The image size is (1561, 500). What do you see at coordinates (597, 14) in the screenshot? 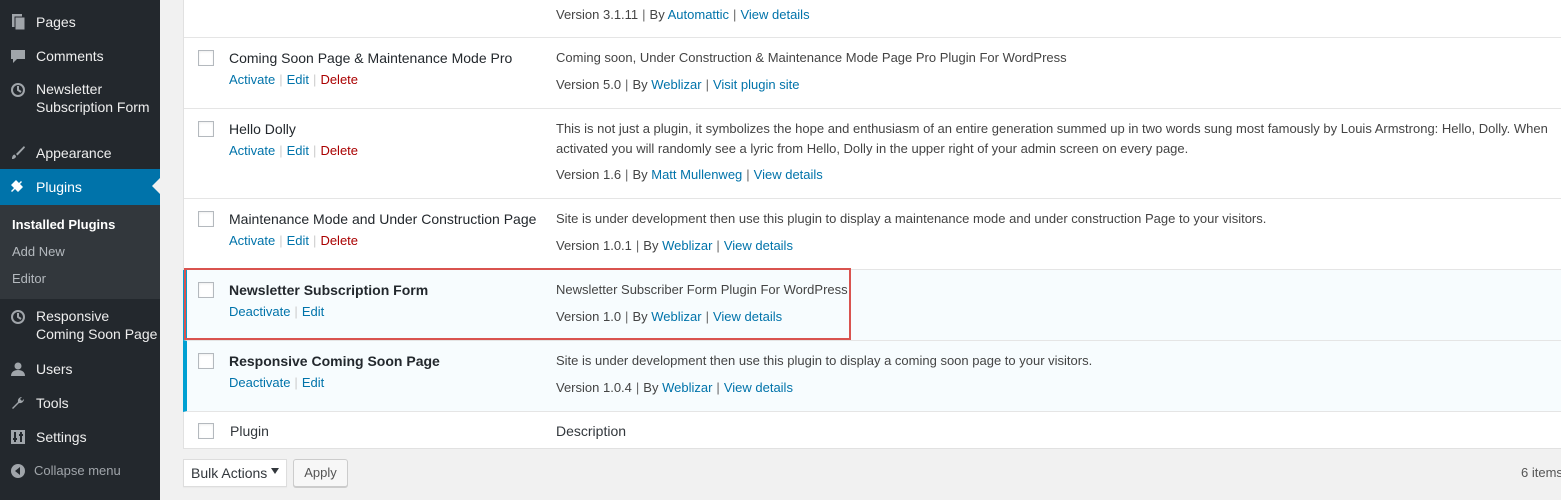
I see `version-text: Version 3.1.11` at bounding box center [597, 14].